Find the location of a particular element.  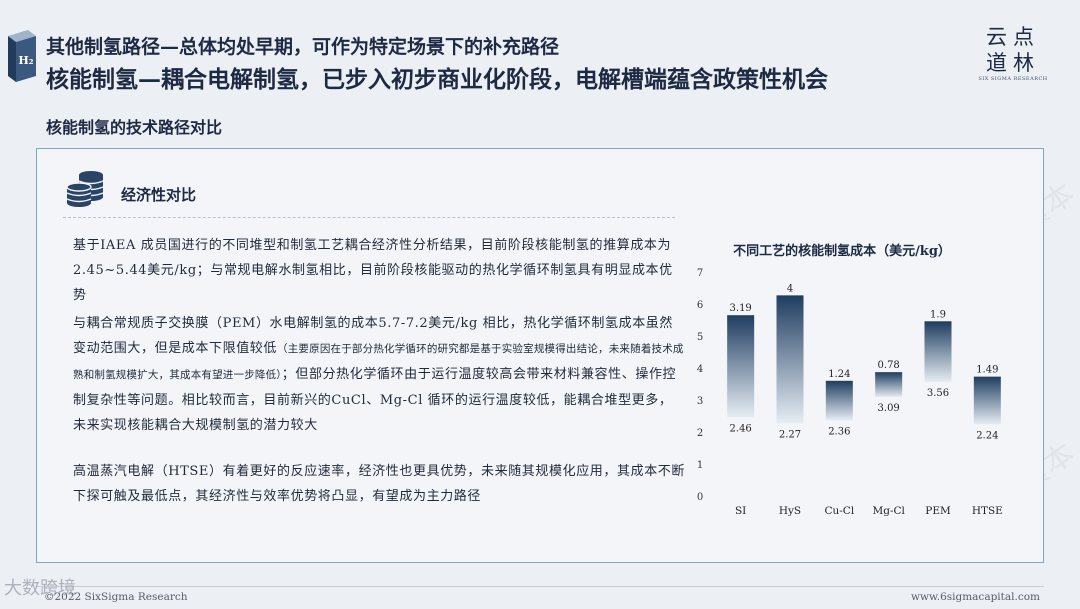

y-tick-label: 0 is located at coordinates (700, 497).